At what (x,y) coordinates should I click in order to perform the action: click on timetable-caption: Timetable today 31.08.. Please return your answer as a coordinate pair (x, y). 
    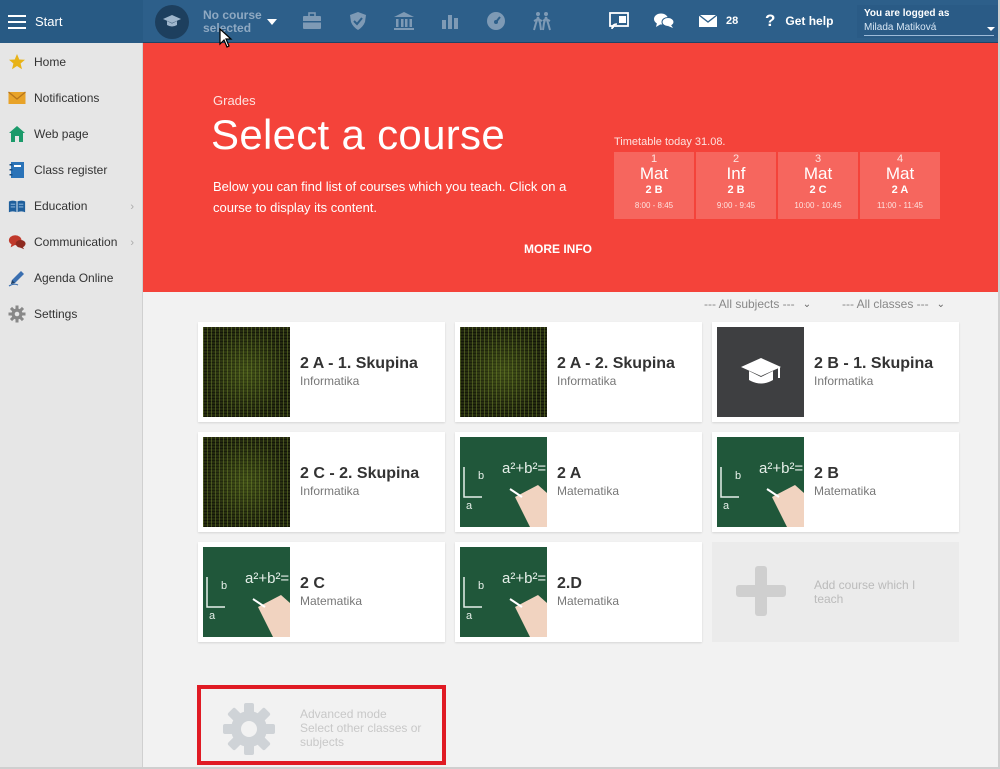
    Looking at the image, I should click on (670, 142).